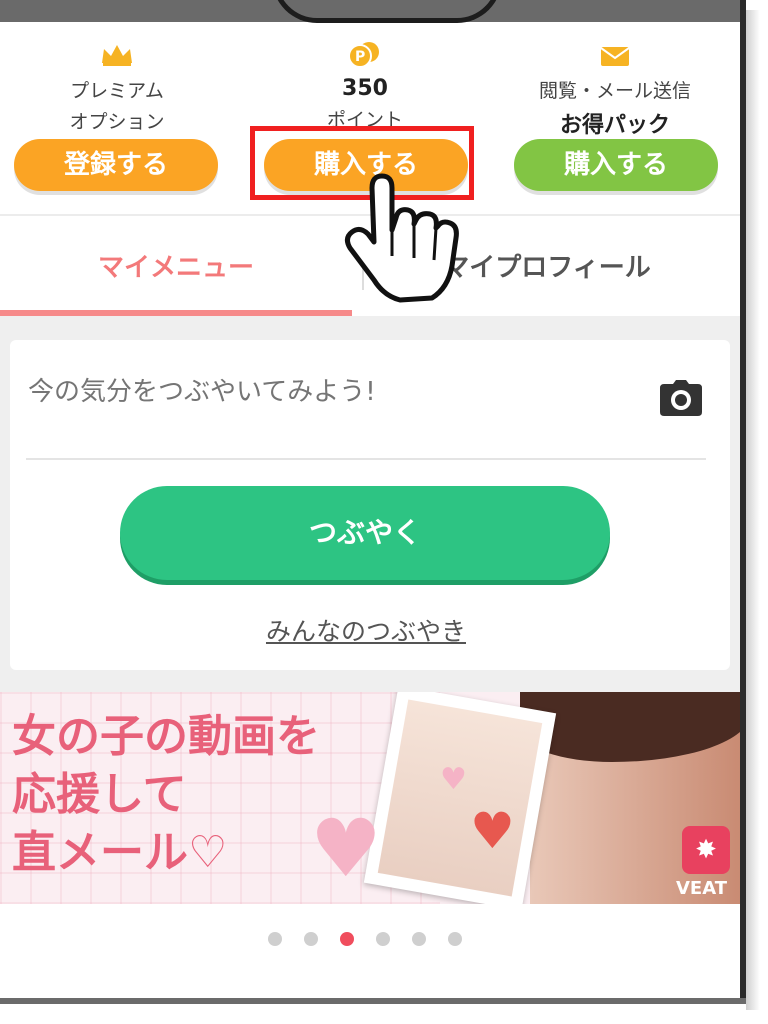  What do you see at coordinates (614, 125) in the screenshot?
I see `pack-label-line2: お得パック` at bounding box center [614, 125].